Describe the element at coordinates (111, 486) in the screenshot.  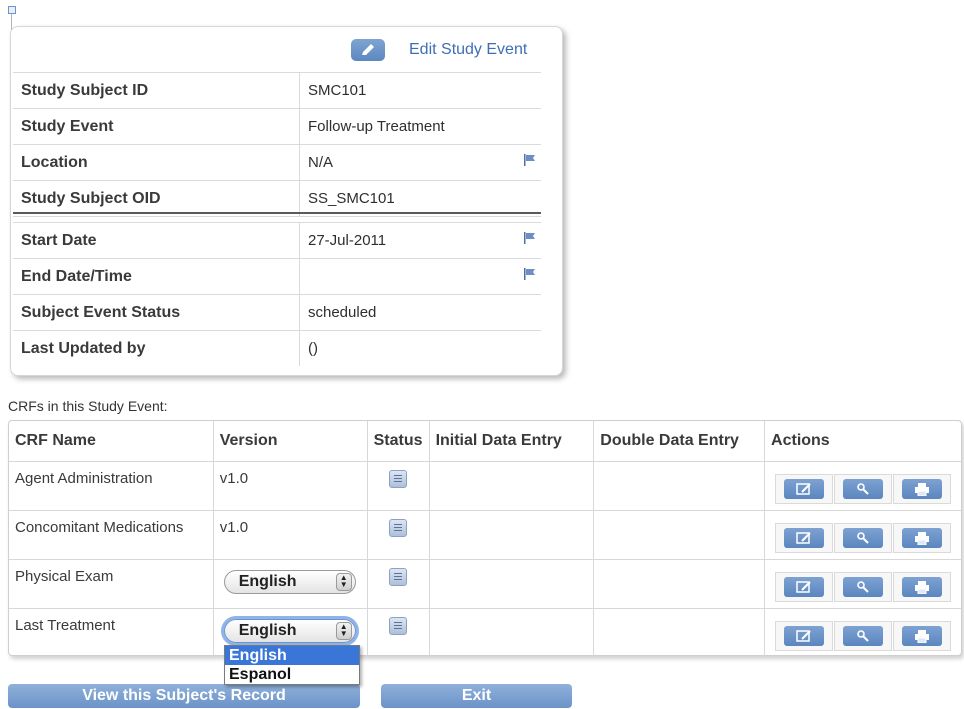
I see `crf-name: Agent Administration` at that location.